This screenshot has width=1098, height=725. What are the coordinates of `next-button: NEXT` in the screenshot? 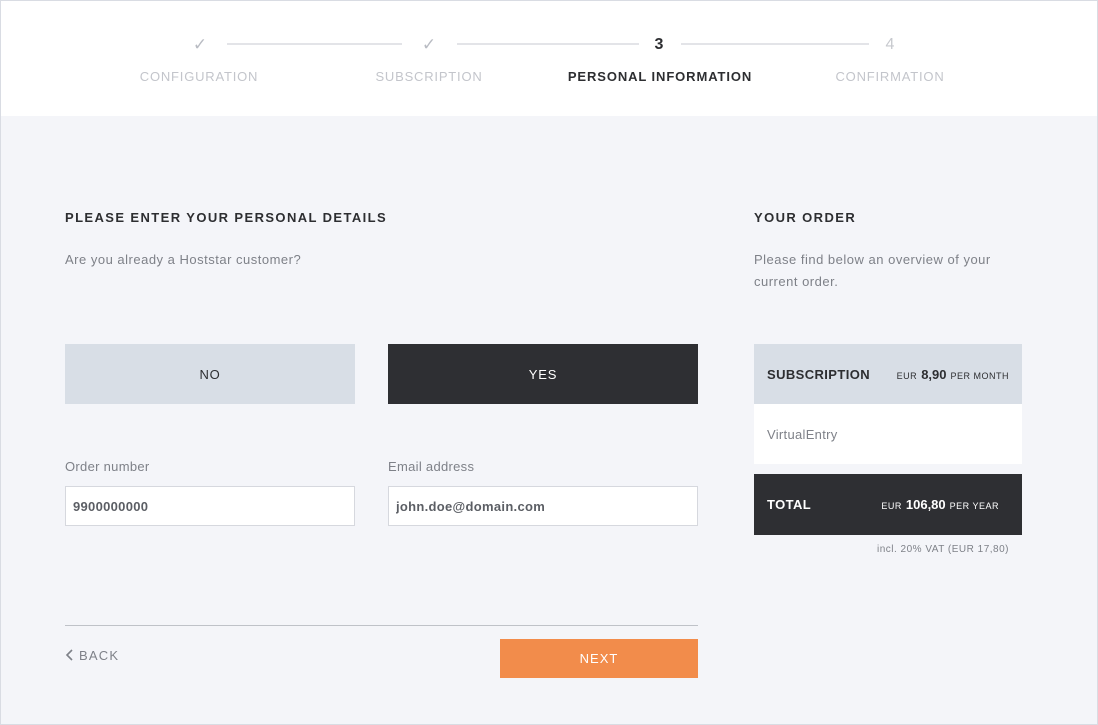 It's located at (599, 658).